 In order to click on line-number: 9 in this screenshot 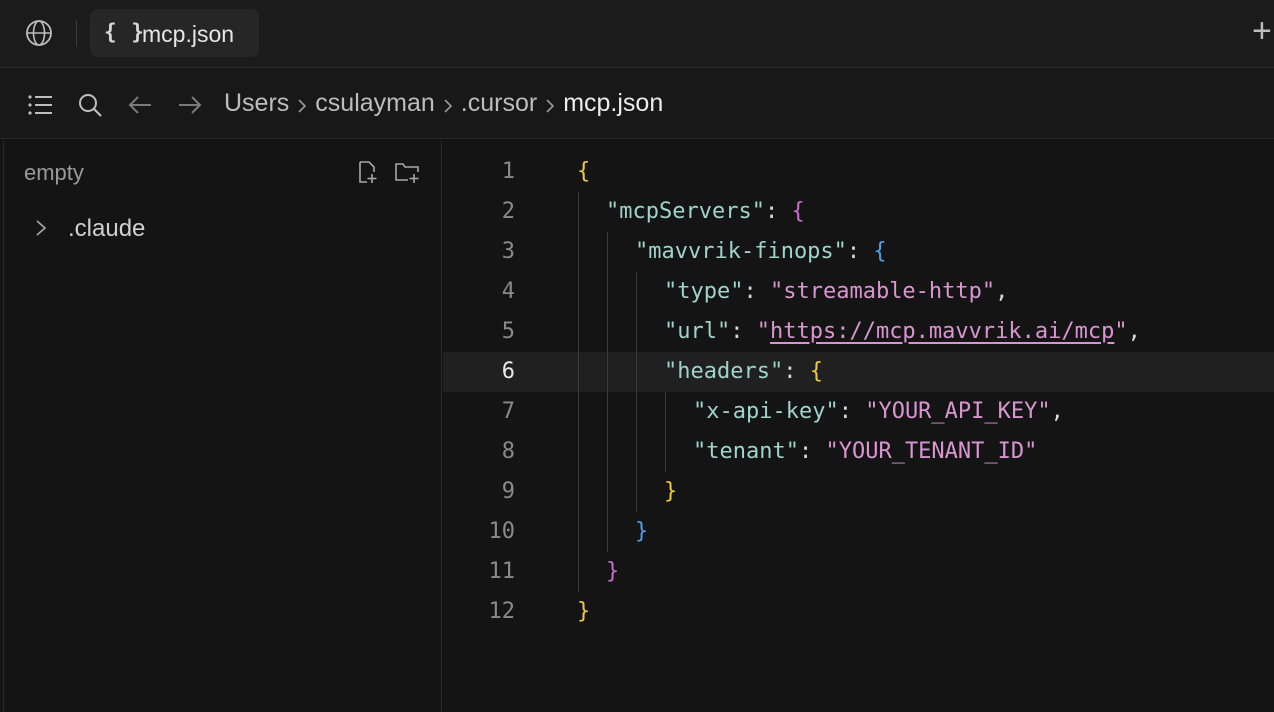, I will do `click(508, 491)`.